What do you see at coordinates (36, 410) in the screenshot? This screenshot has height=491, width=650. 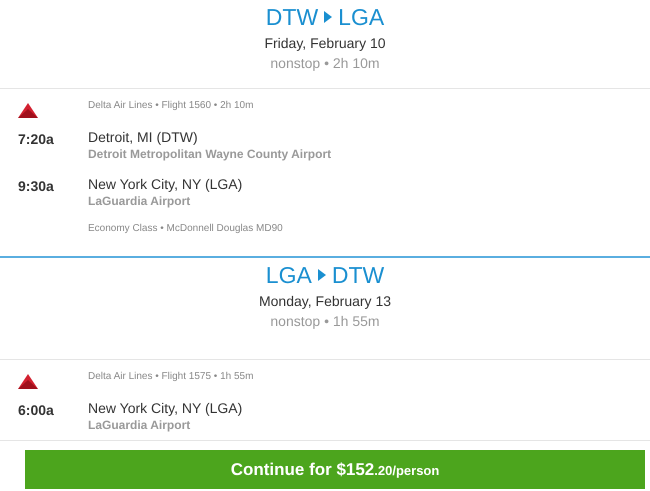 I see `departure-time: 6:00a` at bounding box center [36, 410].